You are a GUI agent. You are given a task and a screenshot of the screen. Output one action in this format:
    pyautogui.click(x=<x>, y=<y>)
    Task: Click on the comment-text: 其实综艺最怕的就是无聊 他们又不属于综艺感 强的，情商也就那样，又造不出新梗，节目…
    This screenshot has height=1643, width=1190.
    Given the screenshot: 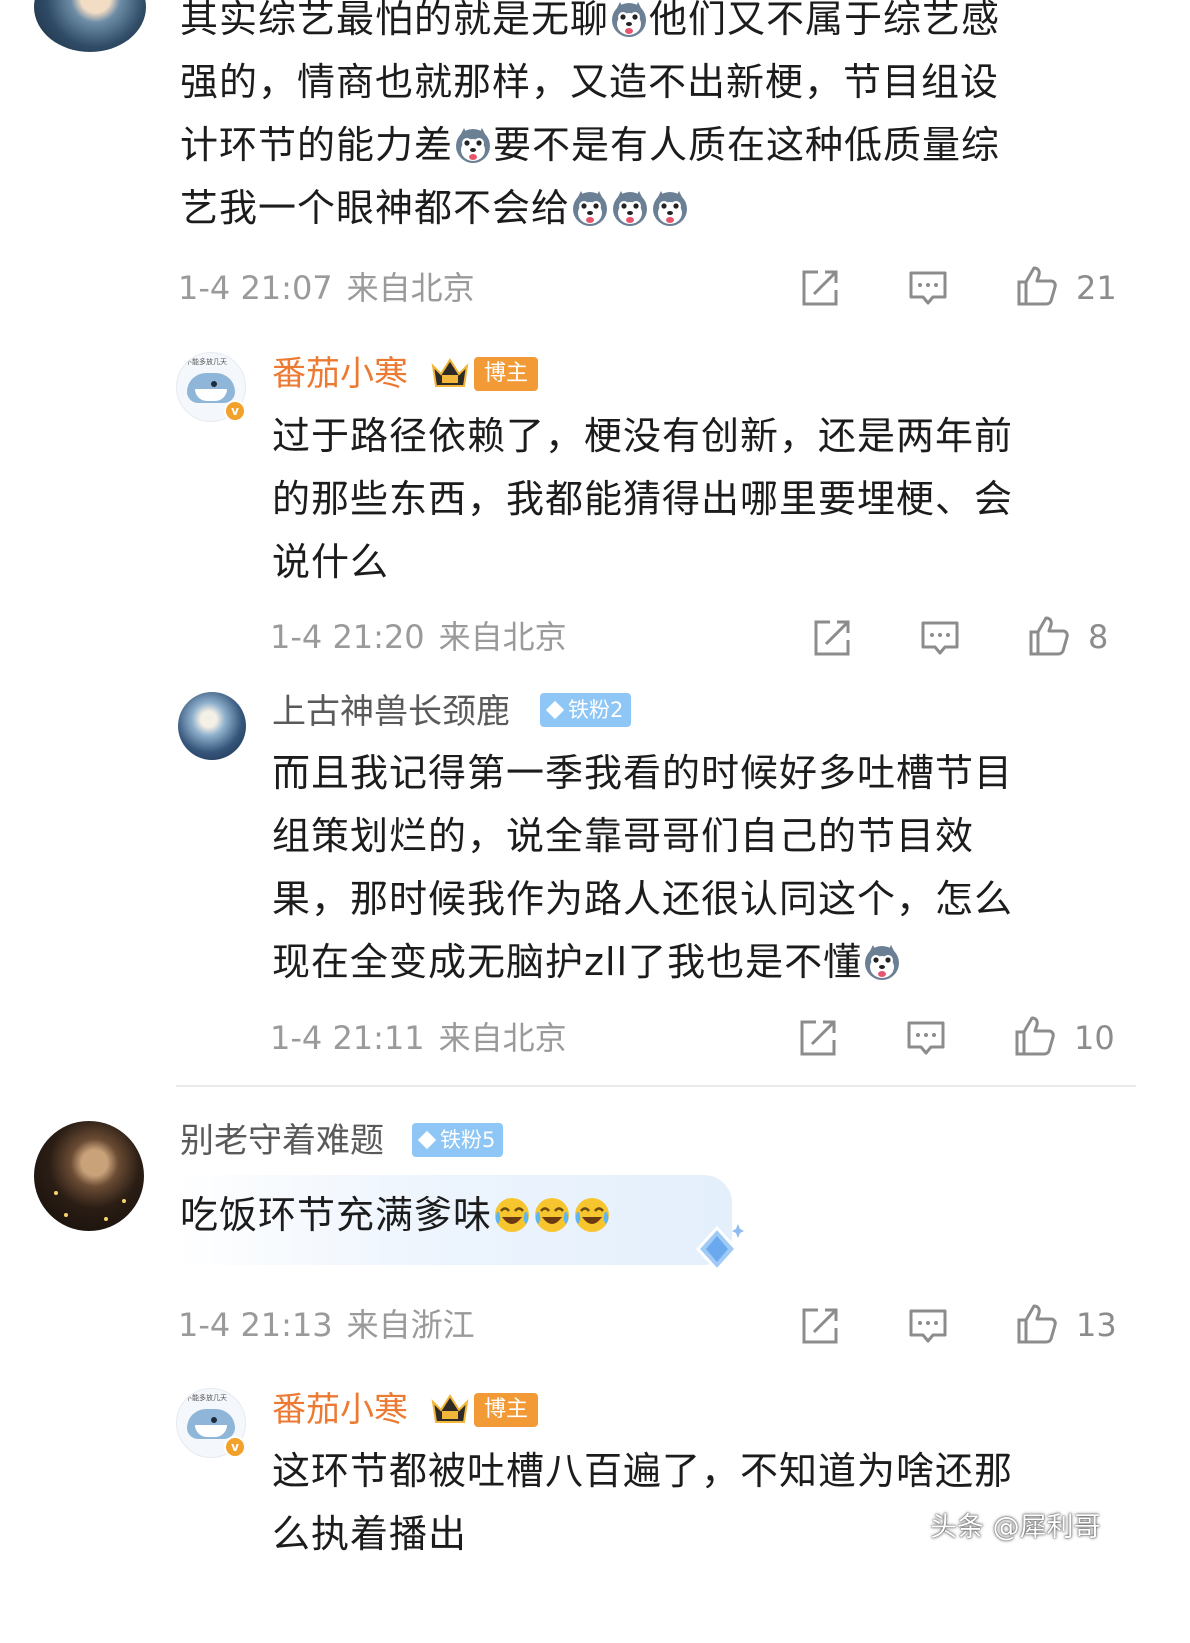 What is the action you would take?
    pyautogui.click(x=590, y=115)
    